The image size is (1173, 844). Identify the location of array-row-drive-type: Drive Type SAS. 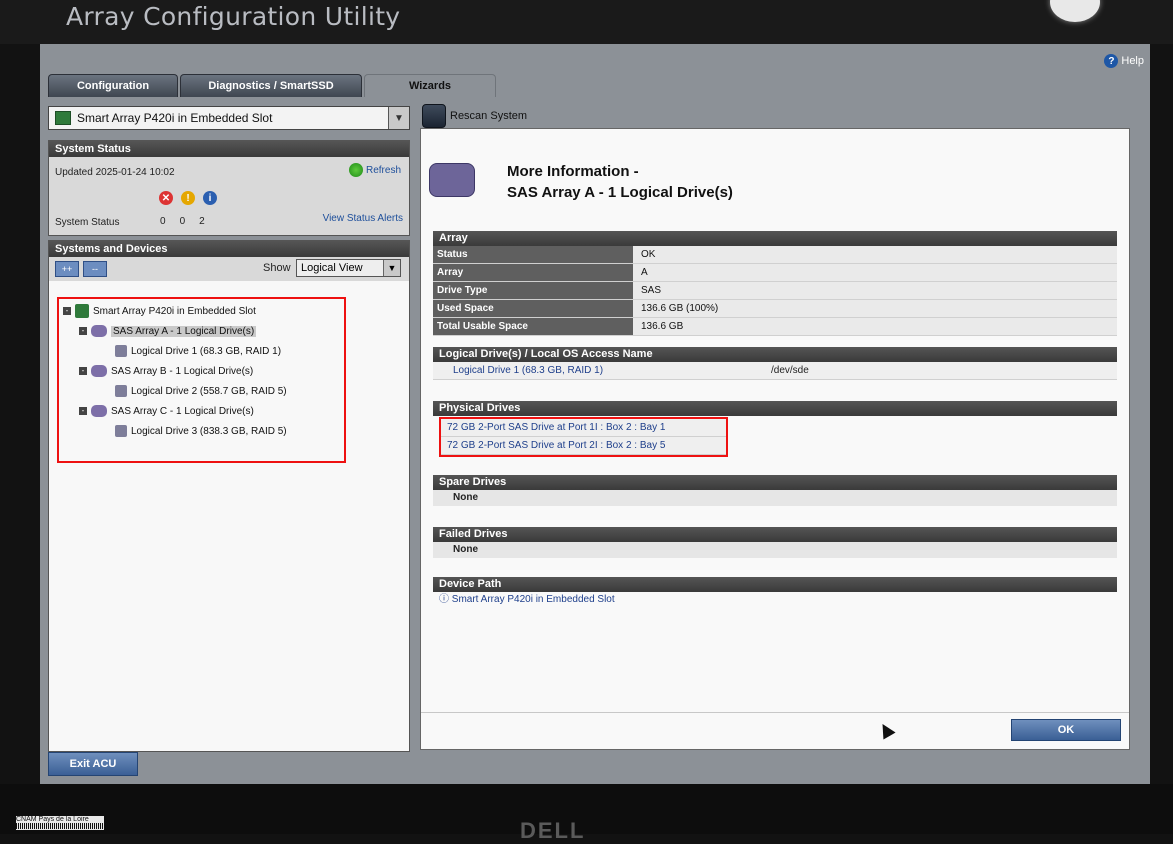
(775, 291).